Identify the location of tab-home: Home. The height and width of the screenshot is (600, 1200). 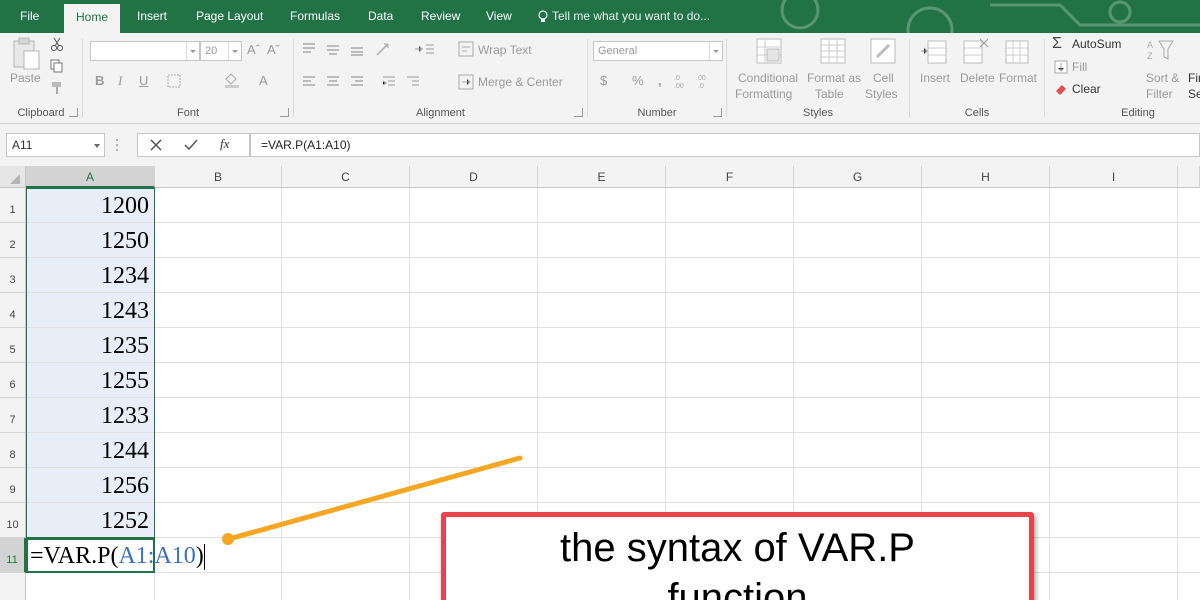
(92, 18).